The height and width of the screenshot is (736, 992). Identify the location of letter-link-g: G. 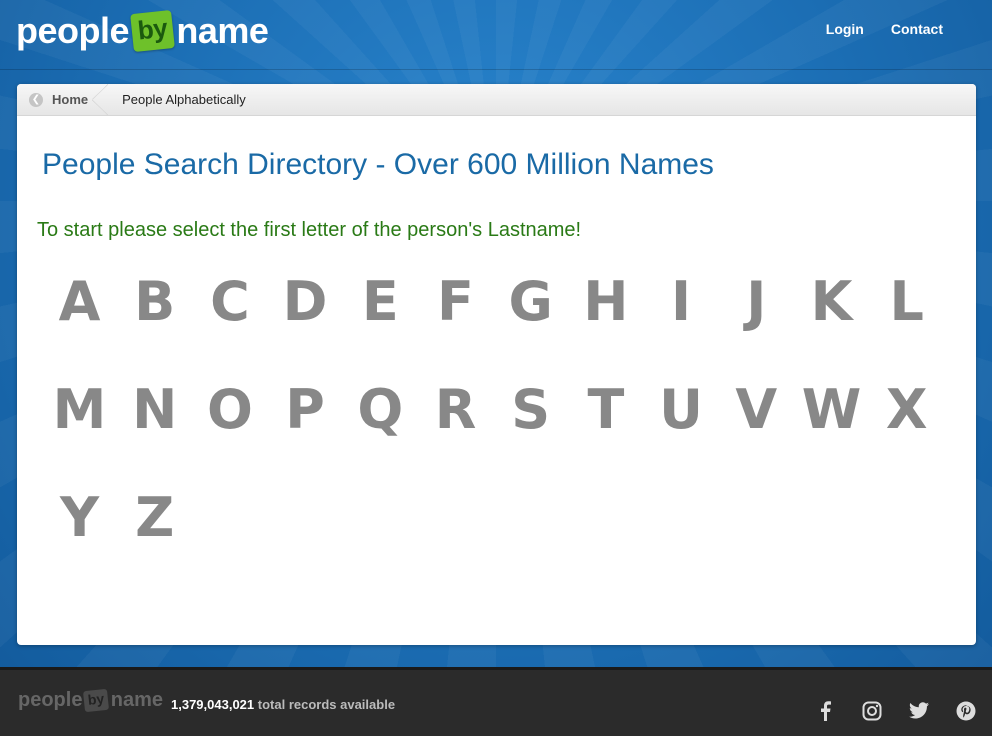
(530, 302).